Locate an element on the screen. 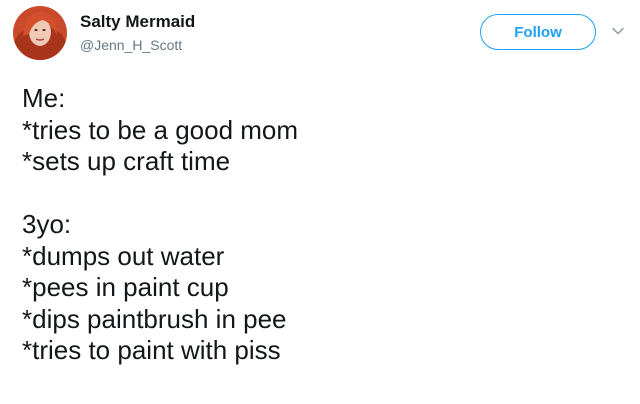  avatar is located at coordinates (40, 33).